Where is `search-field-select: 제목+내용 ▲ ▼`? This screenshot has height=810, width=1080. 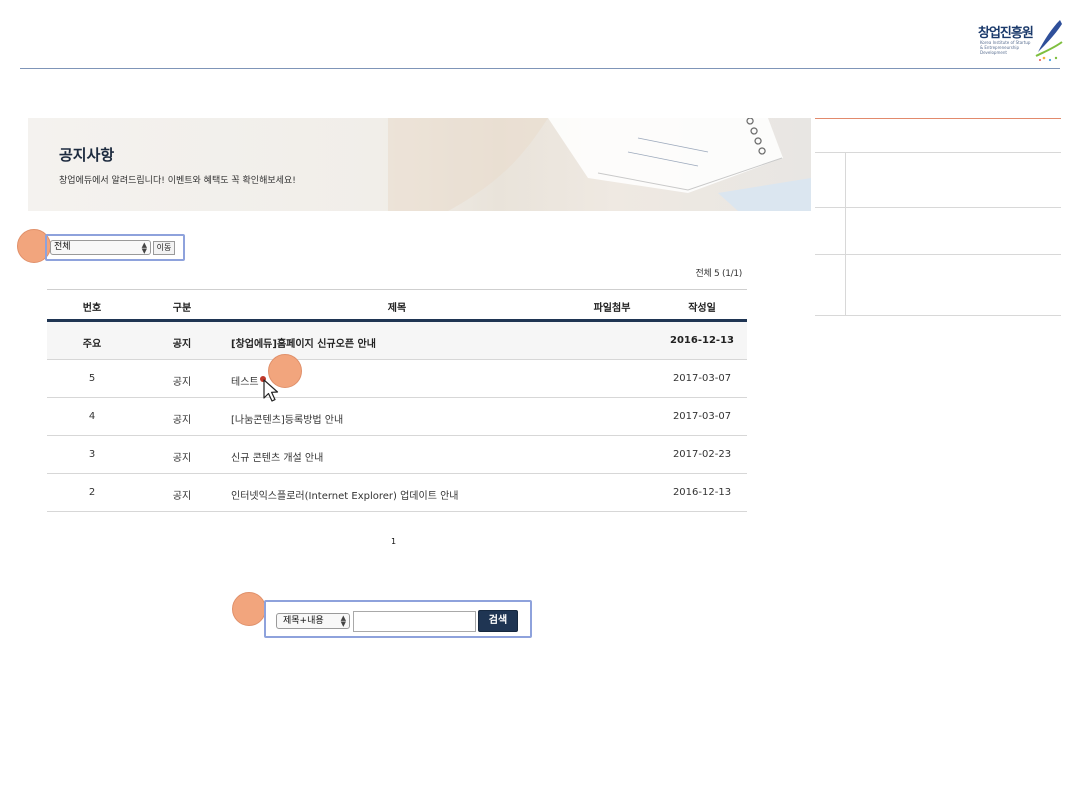
search-field-select: 제목+내용 ▲ ▼ is located at coordinates (313, 621).